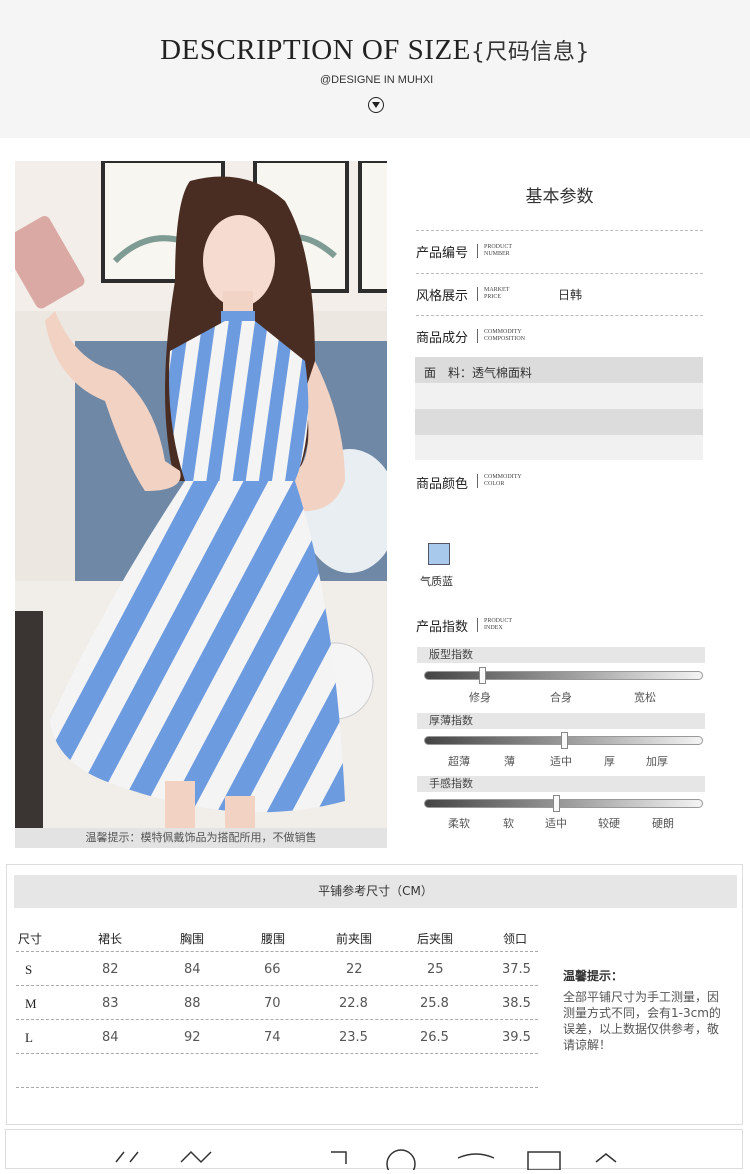 Image resolution: width=750 pixels, height=1174 pixels. What do you see at coordinates (272, 969) in the screenshot?
I see `table-cell: 66` at bounding box center [272, 969].